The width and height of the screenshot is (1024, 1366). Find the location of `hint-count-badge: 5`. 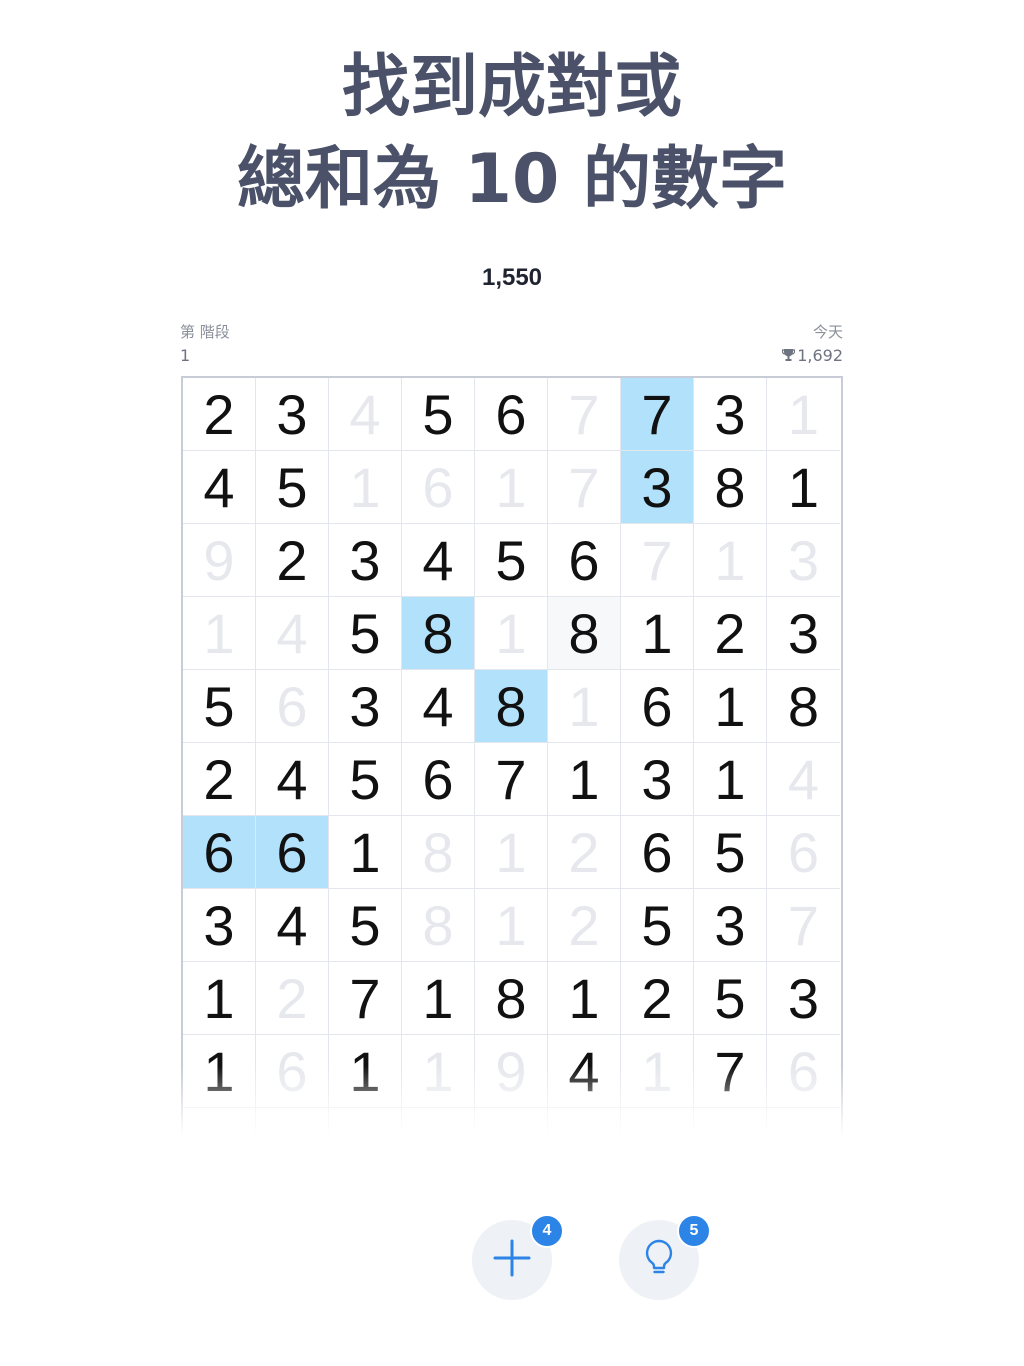

hint-count-badge: 5 is located at coordinates (694, 1231).